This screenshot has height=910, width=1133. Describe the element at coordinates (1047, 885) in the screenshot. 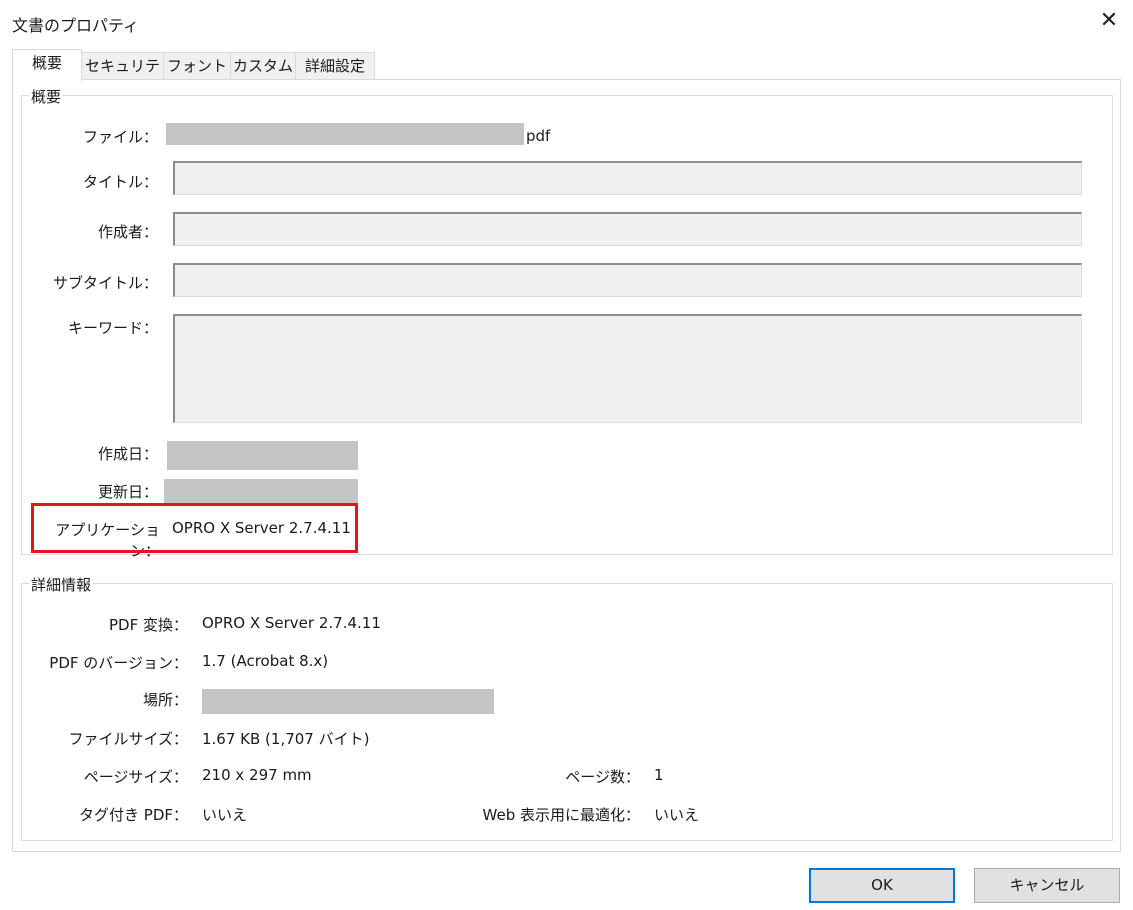

I see `cancel-button: キャンセル` at that location.